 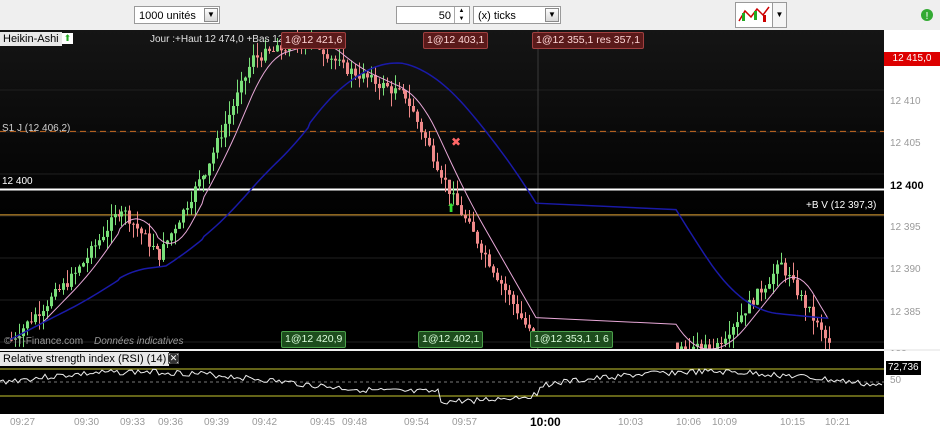 I want to click on buy-marker-icon: ⬆, so click(x=451, y=208).